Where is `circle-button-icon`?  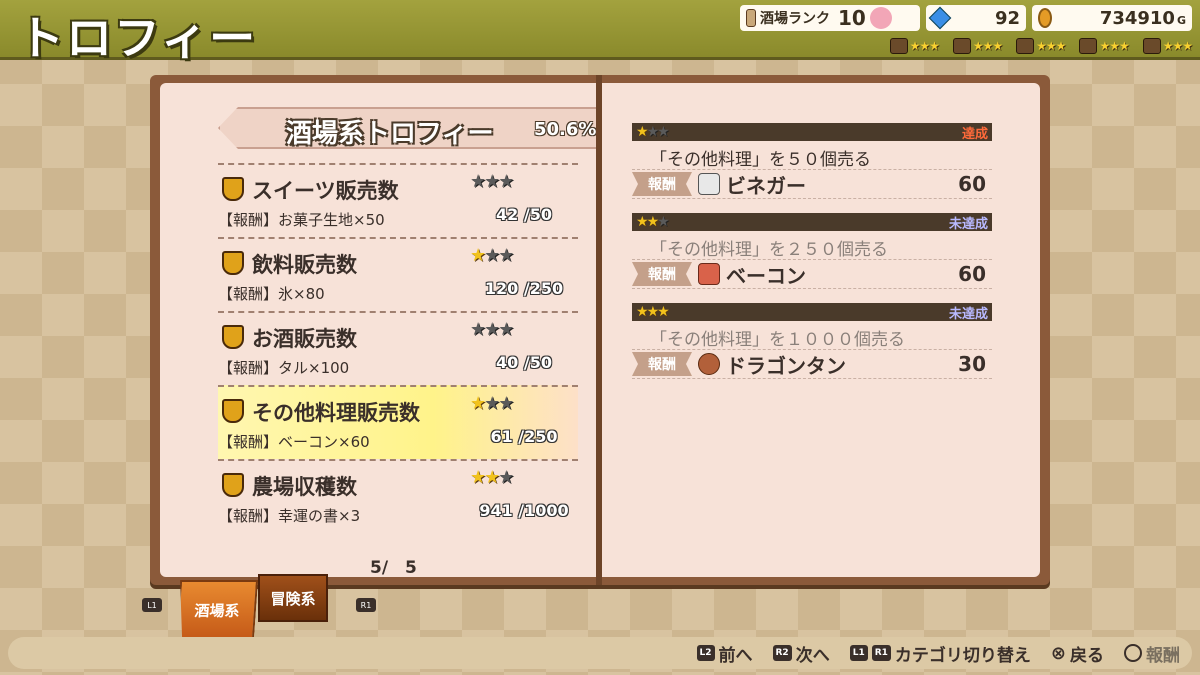
circle-button-icon is located at coordinates (1133, 653).